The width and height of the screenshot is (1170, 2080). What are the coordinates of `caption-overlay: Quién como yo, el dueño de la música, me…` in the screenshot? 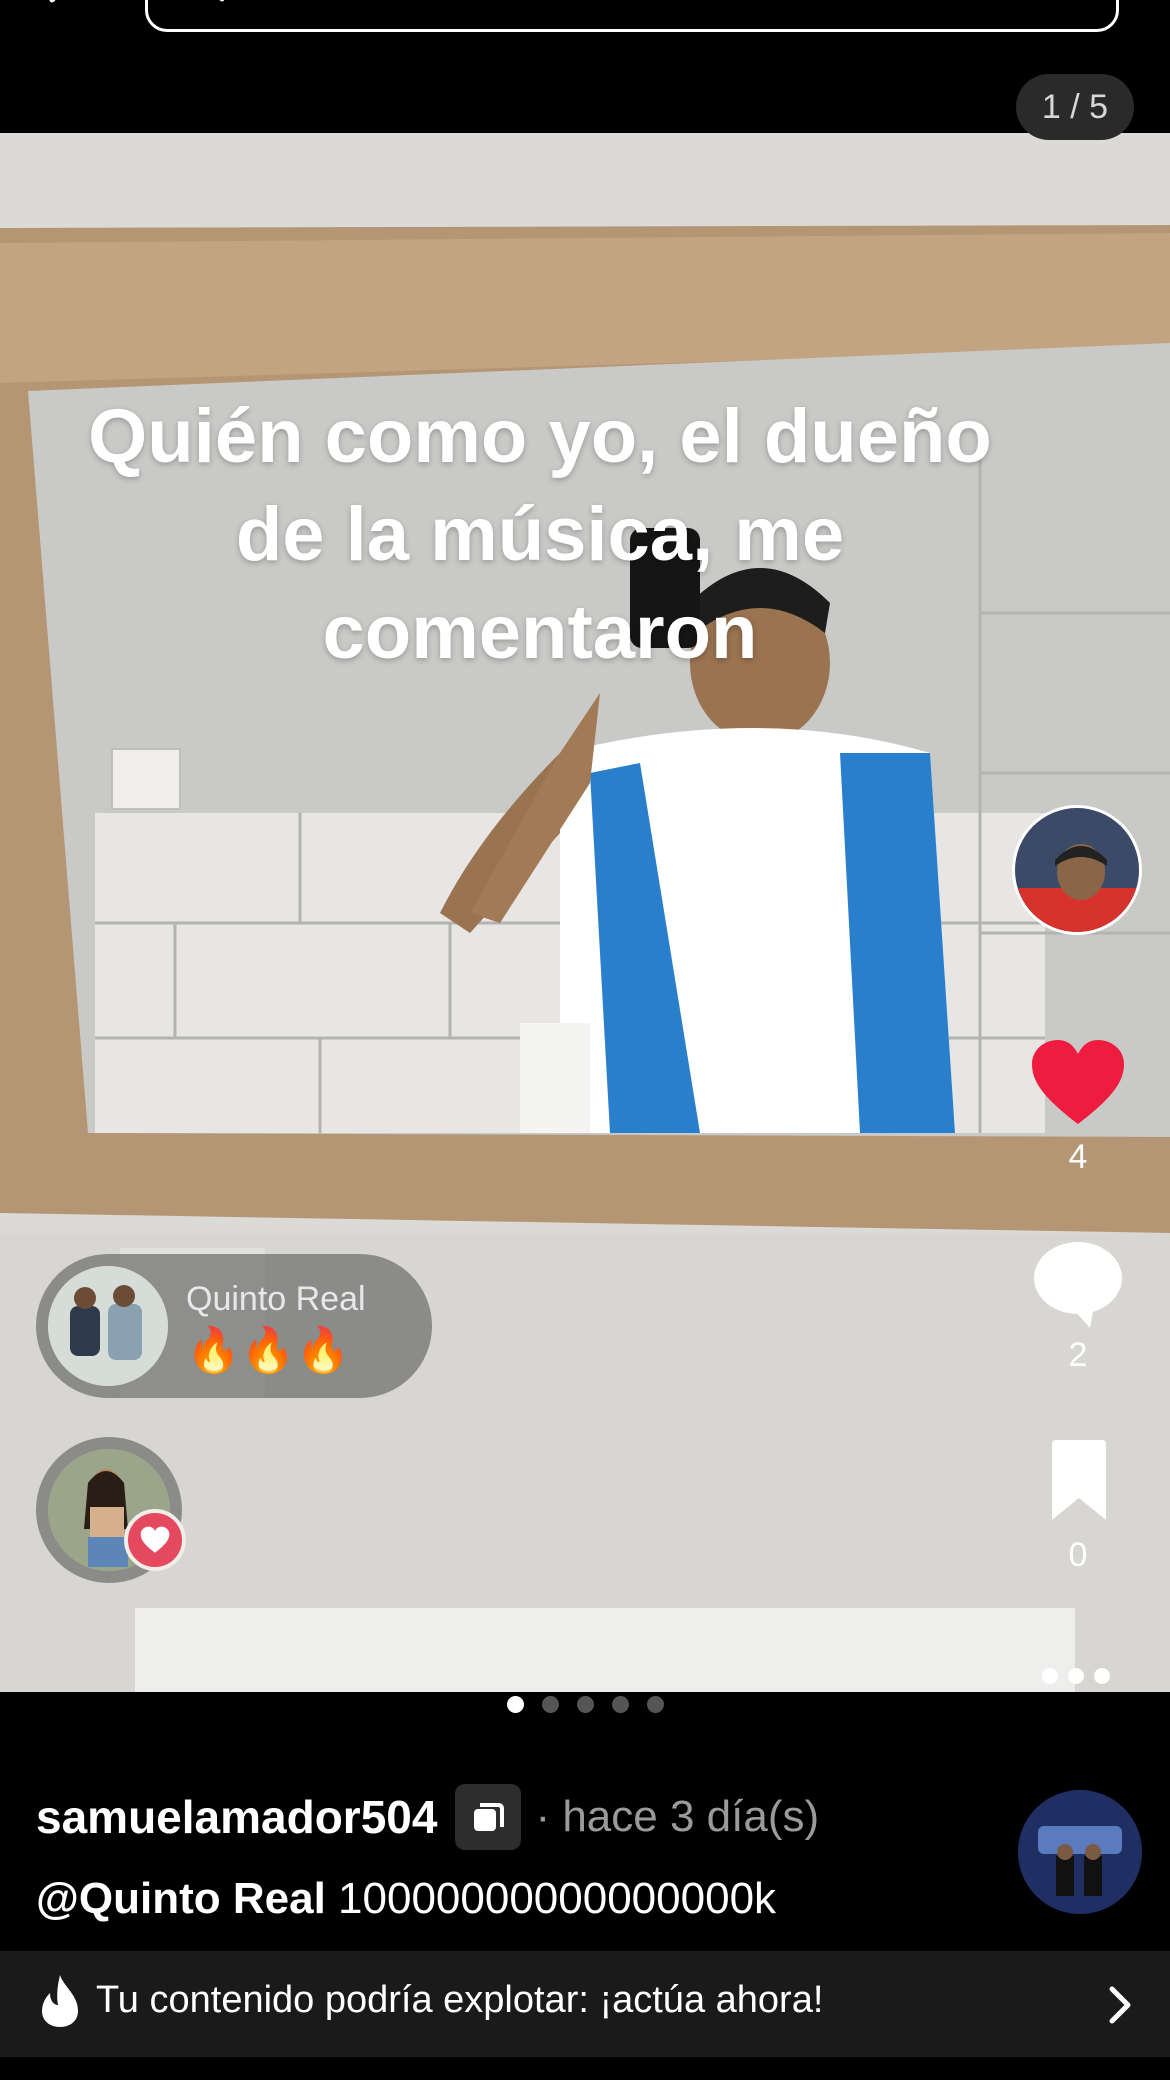 It's located at (540, 535).